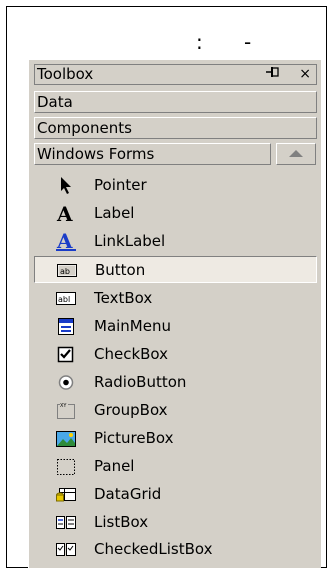  Describe the element at coordinates (66, 410) in the screenshot. I see `groupbox-icon: XY` at that location.